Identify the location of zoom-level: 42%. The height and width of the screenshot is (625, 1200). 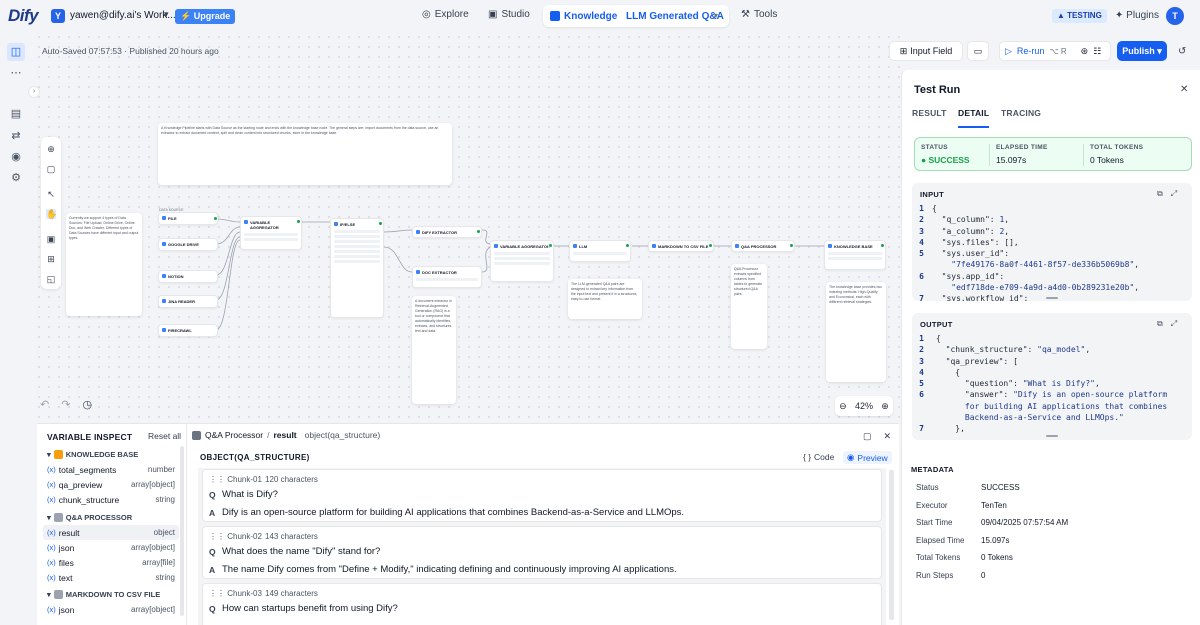
(864, 406).